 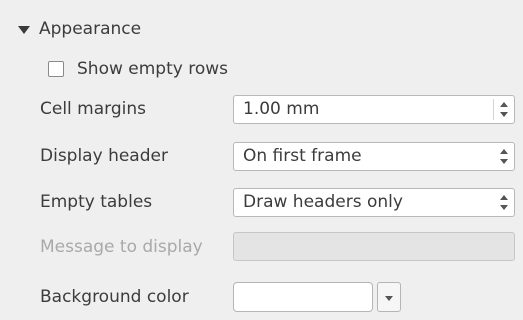 I want to click on spinbox-separator, so click(x=493, y=109).